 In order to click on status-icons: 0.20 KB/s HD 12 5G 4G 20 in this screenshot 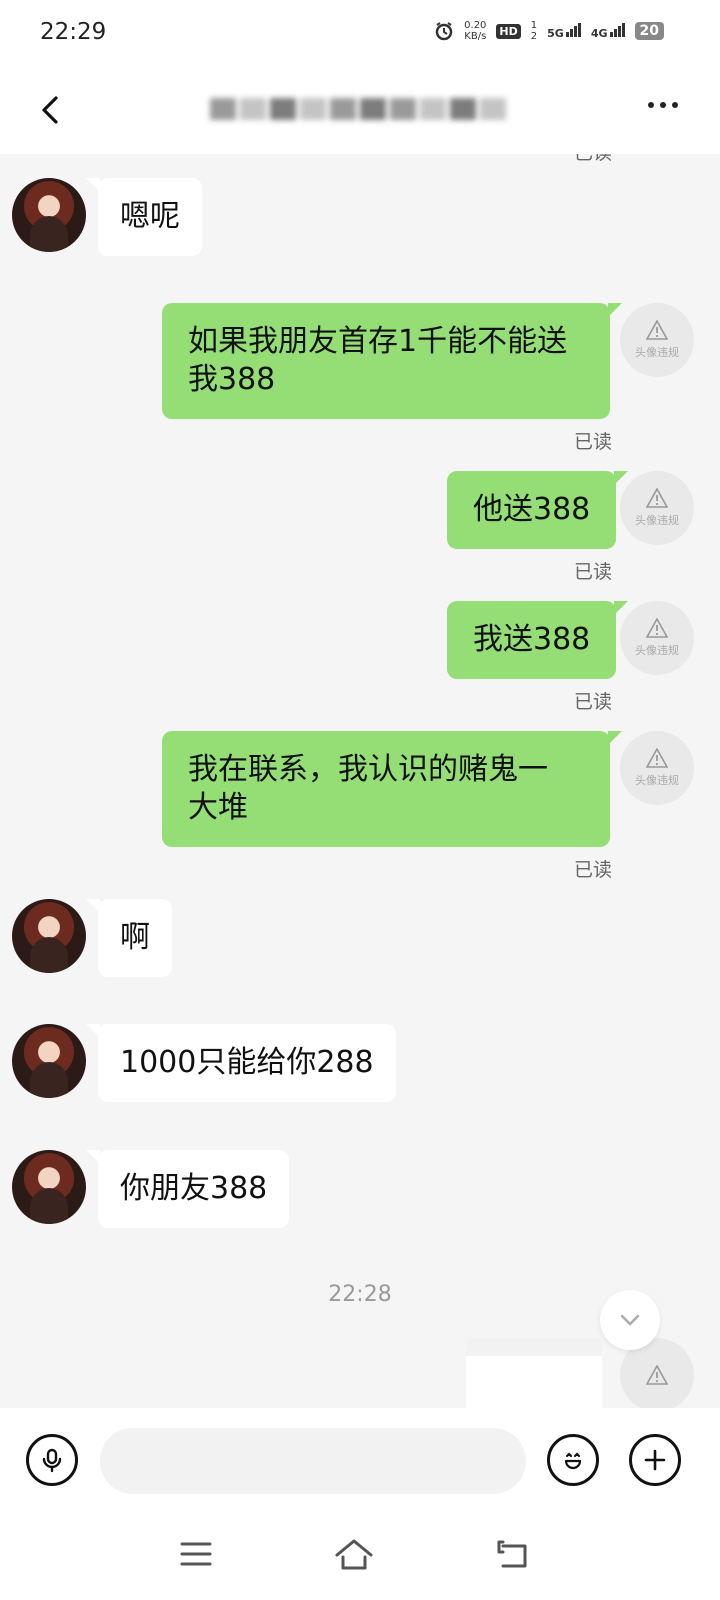, I will do `click(549, 31)`.